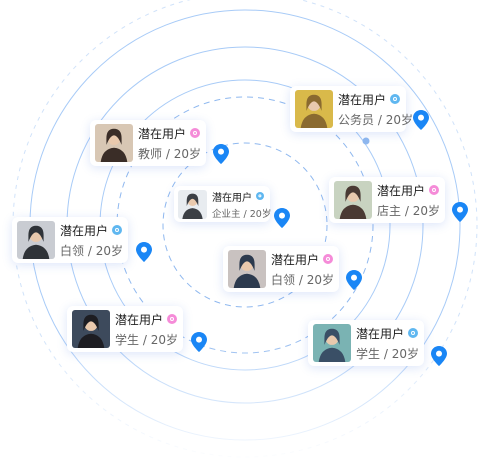 Image resolution: width=482 pixels, height=468 pixels. I want to click on user-role: 企业主, so click(226, 214).